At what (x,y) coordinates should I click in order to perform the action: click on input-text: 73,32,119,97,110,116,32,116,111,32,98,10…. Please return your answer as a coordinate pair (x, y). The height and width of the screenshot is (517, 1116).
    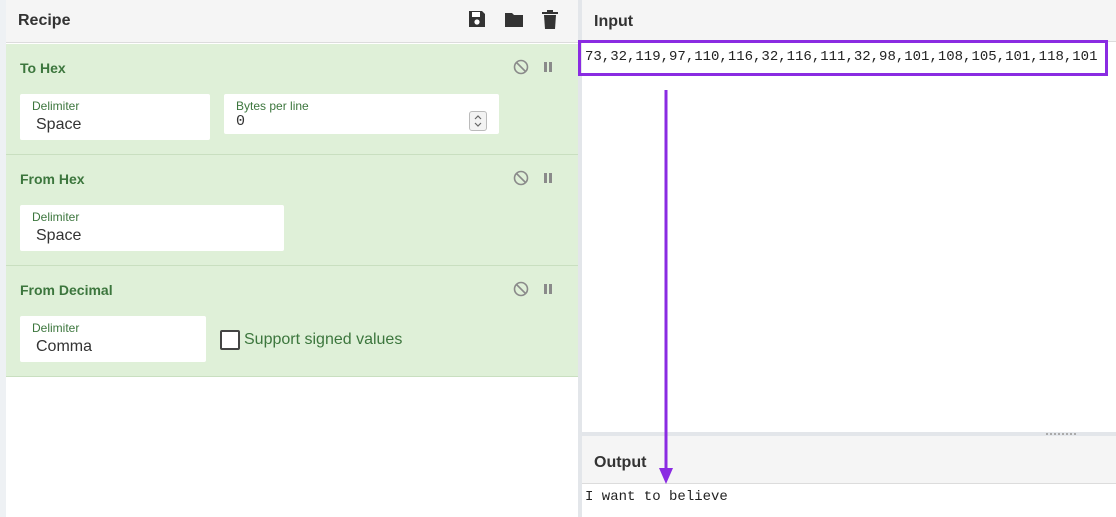
    Looking at the image, I should click on (841, 57).